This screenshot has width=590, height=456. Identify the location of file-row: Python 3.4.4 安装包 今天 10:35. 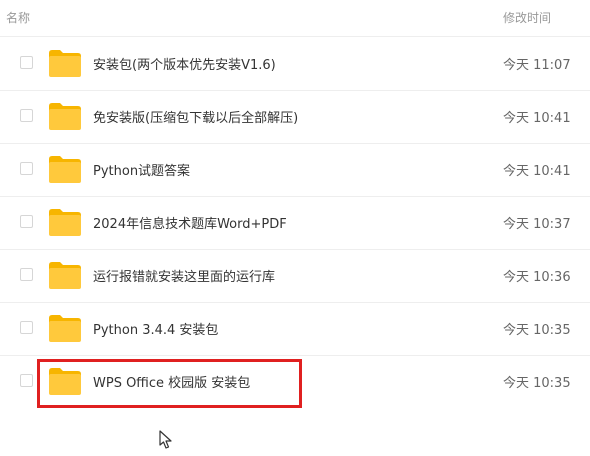
(295, 329).